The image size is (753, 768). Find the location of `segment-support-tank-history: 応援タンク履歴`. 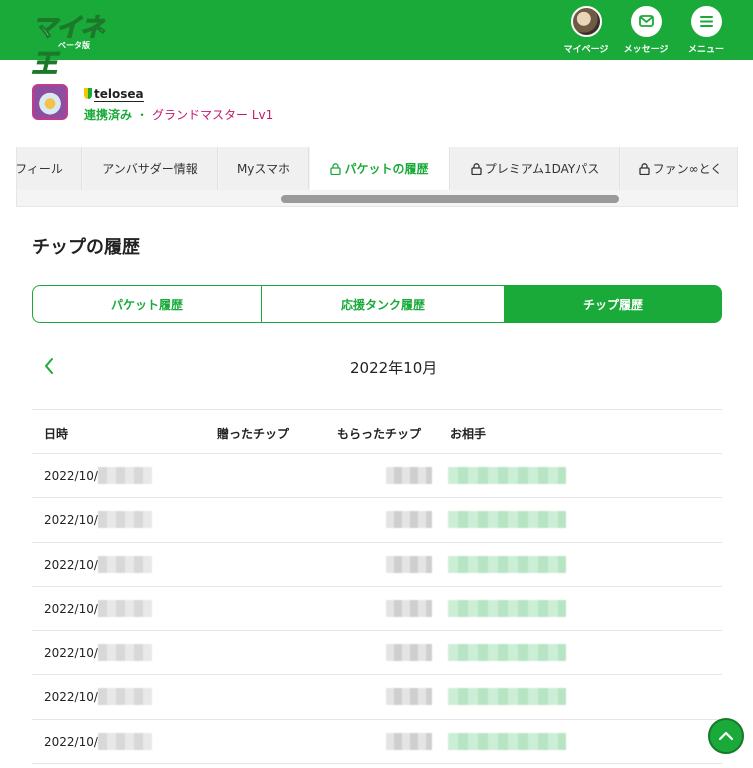

segment-support-tank-history: 応援タンク履歴 is located at coordinates (383, 304).